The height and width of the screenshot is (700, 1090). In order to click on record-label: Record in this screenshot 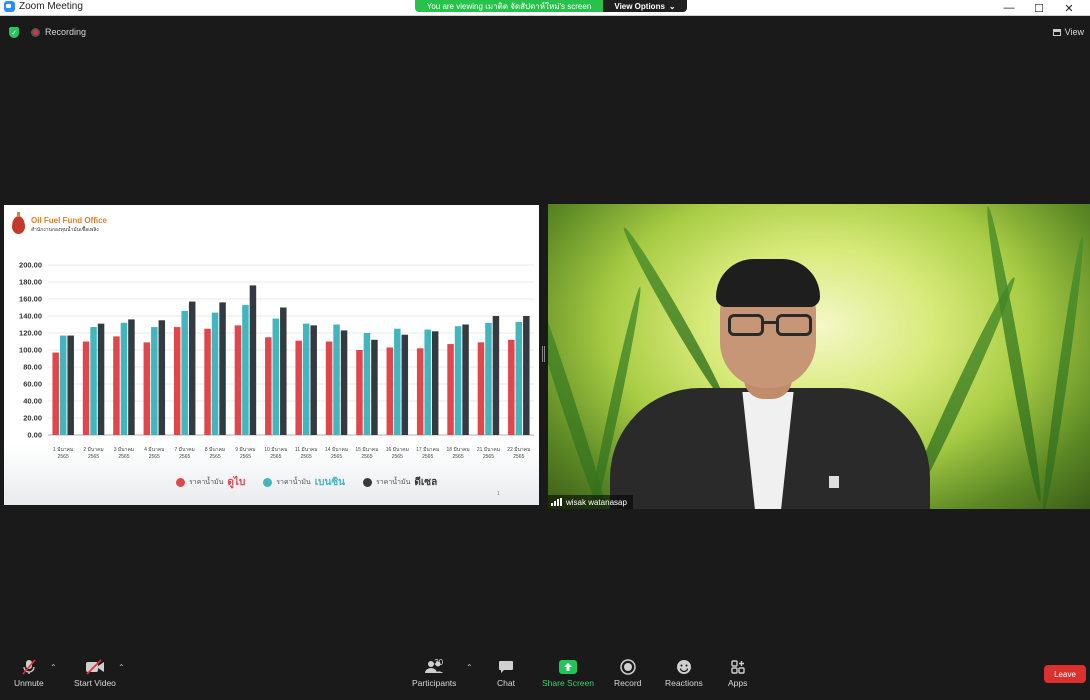, I will do `click(628, 683)`.